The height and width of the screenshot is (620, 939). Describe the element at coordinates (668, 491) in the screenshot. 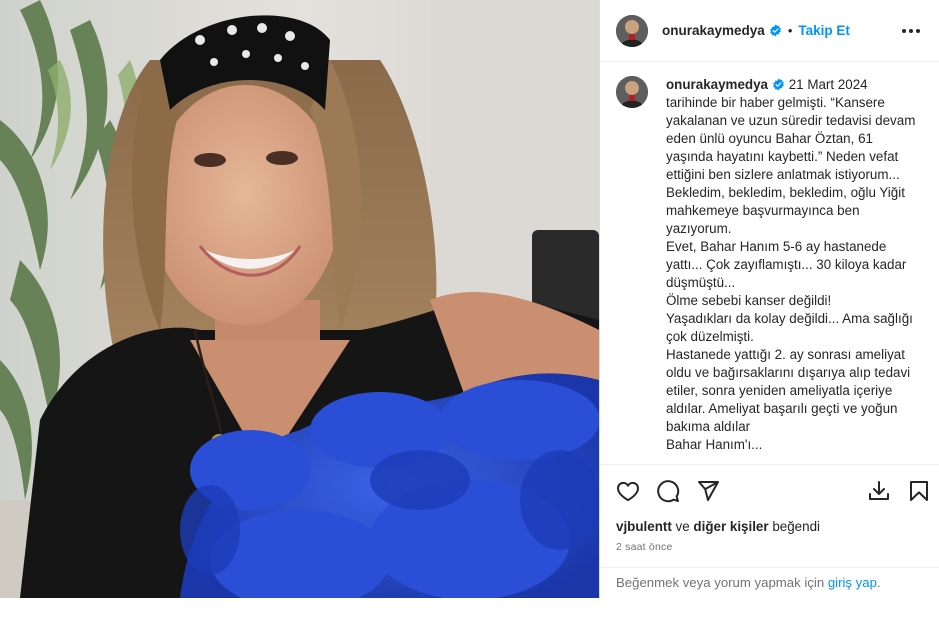

I see `comment-icon` at that location.